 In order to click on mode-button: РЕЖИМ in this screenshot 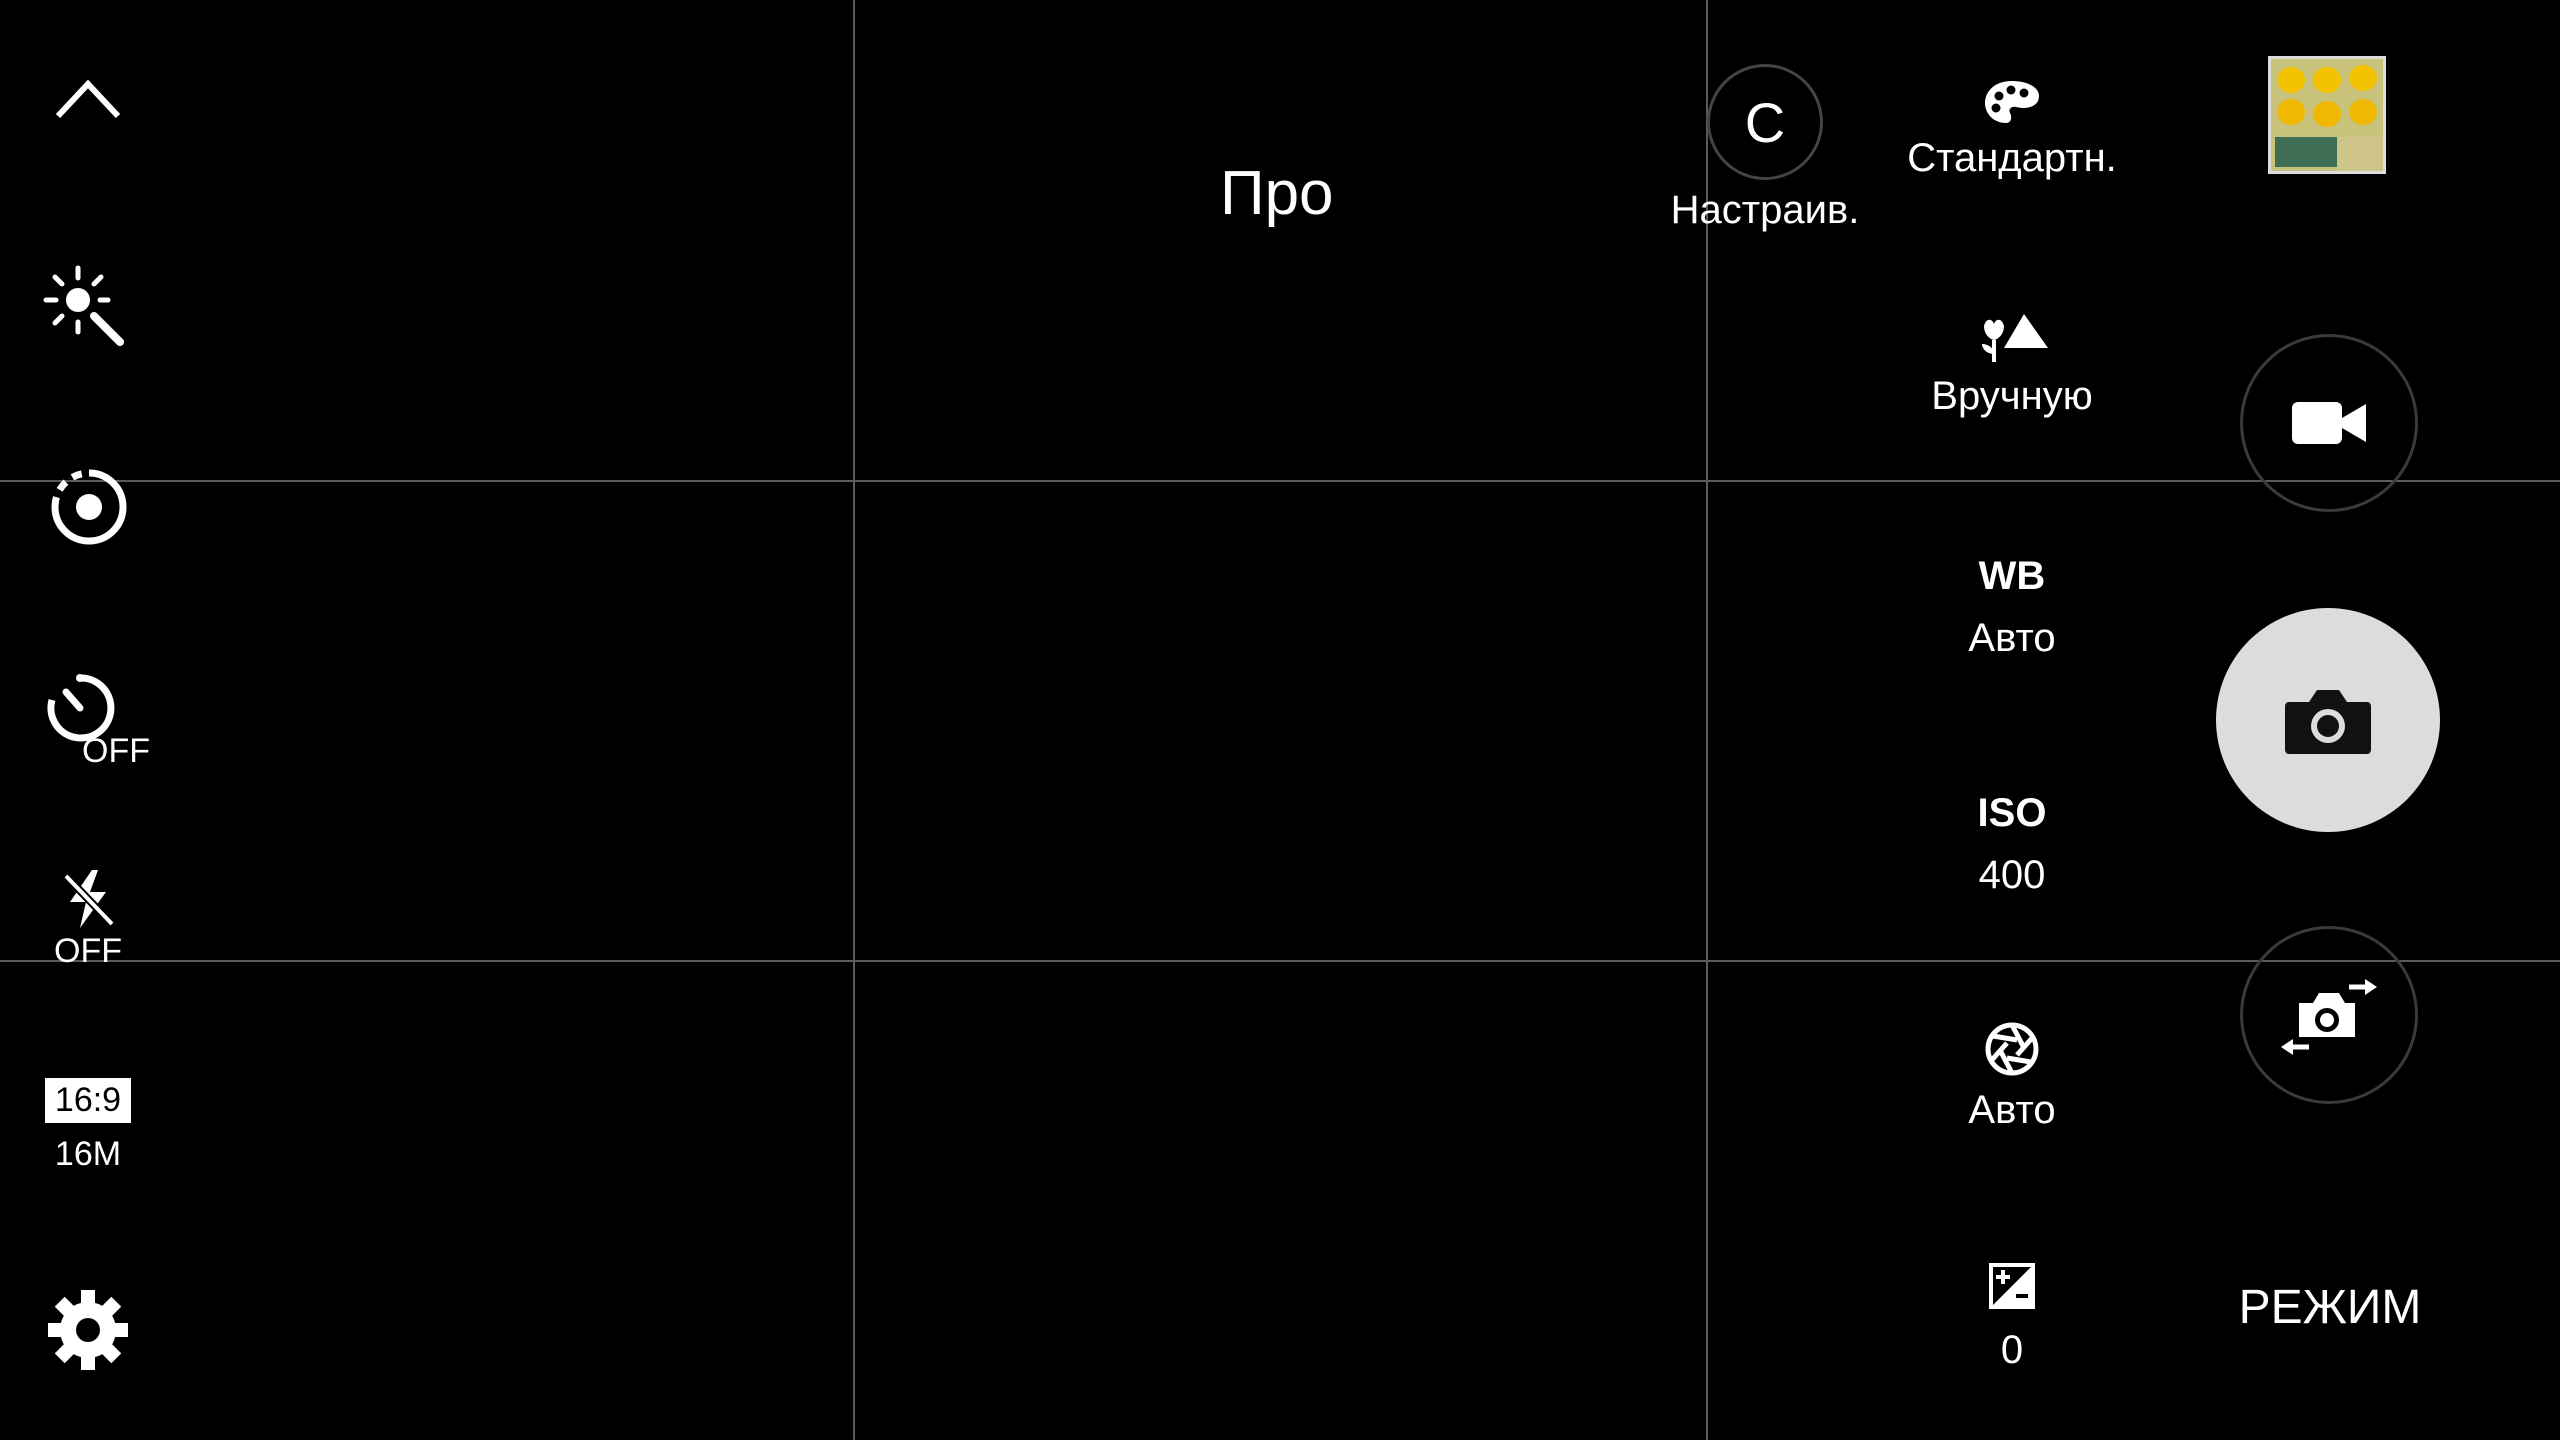, I will do `click(2330, 1307)`.